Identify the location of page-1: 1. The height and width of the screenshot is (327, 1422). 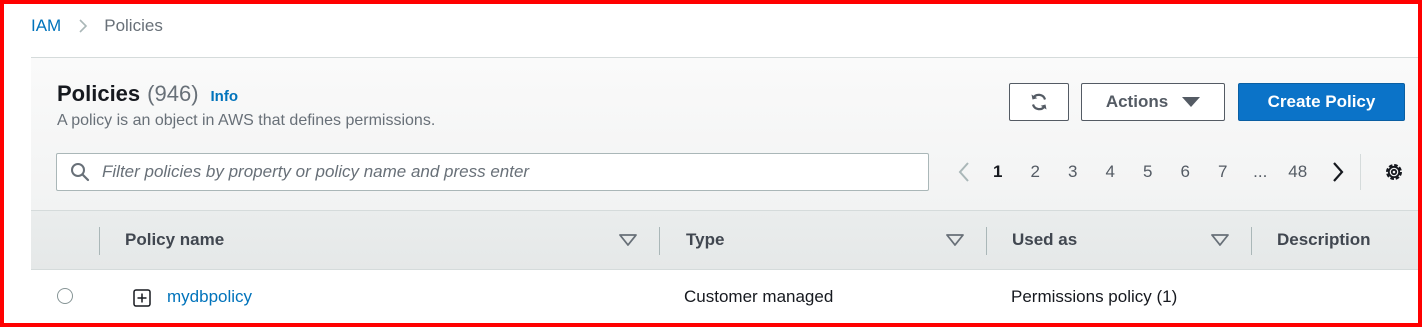
(998, 172).